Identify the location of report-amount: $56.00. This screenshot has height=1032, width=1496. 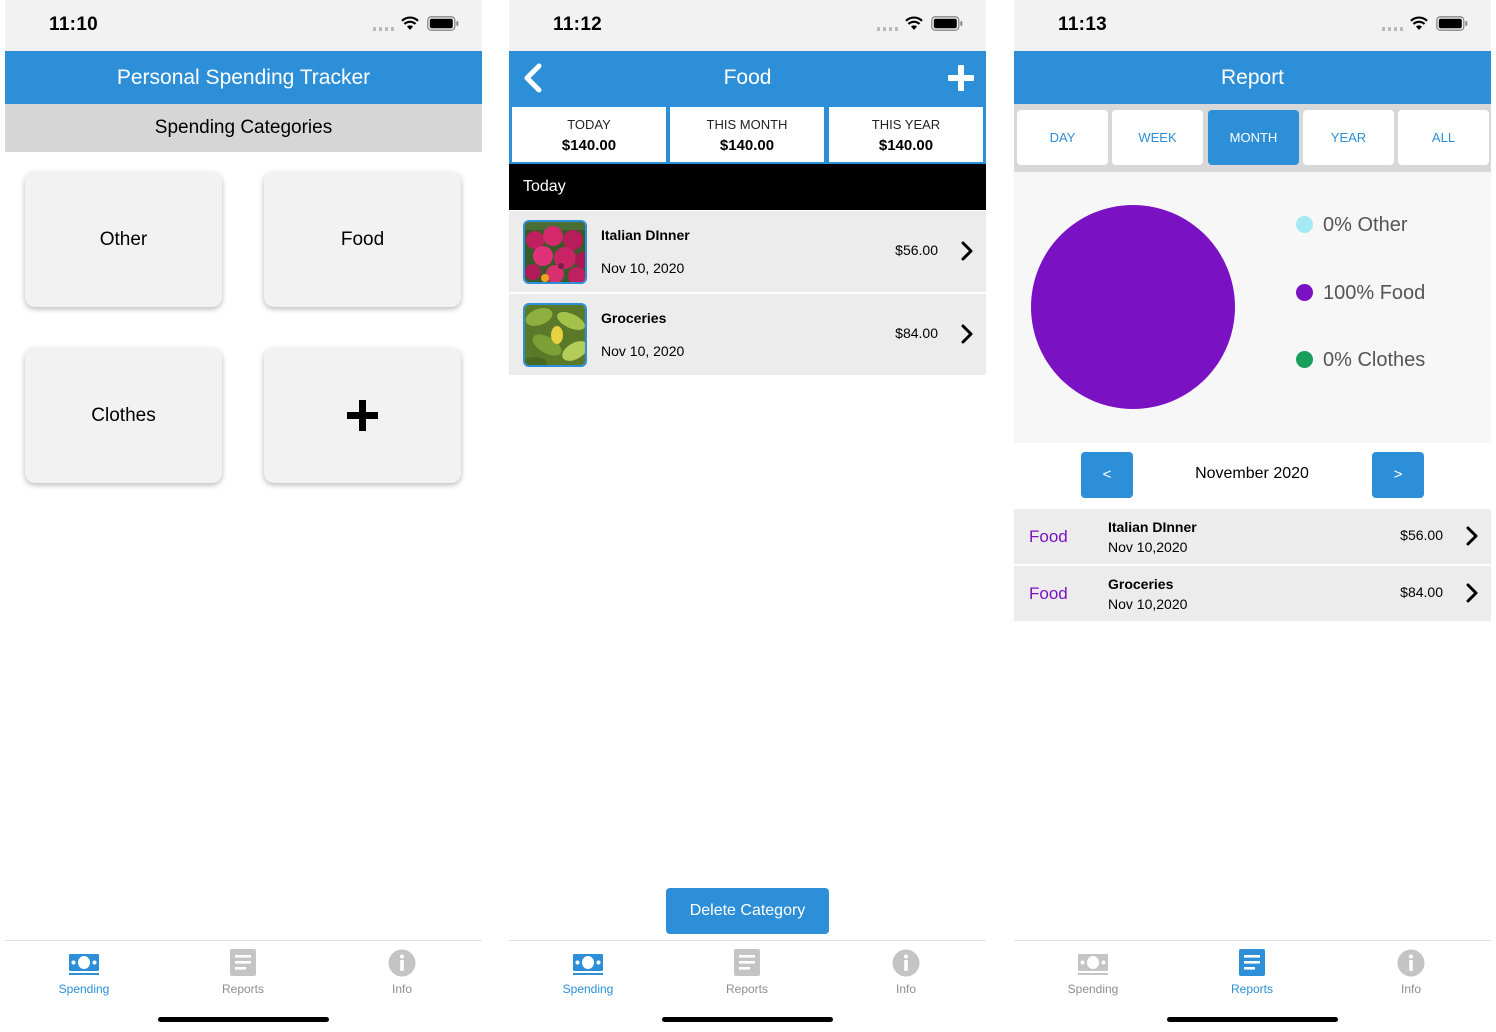
(1421, 535).